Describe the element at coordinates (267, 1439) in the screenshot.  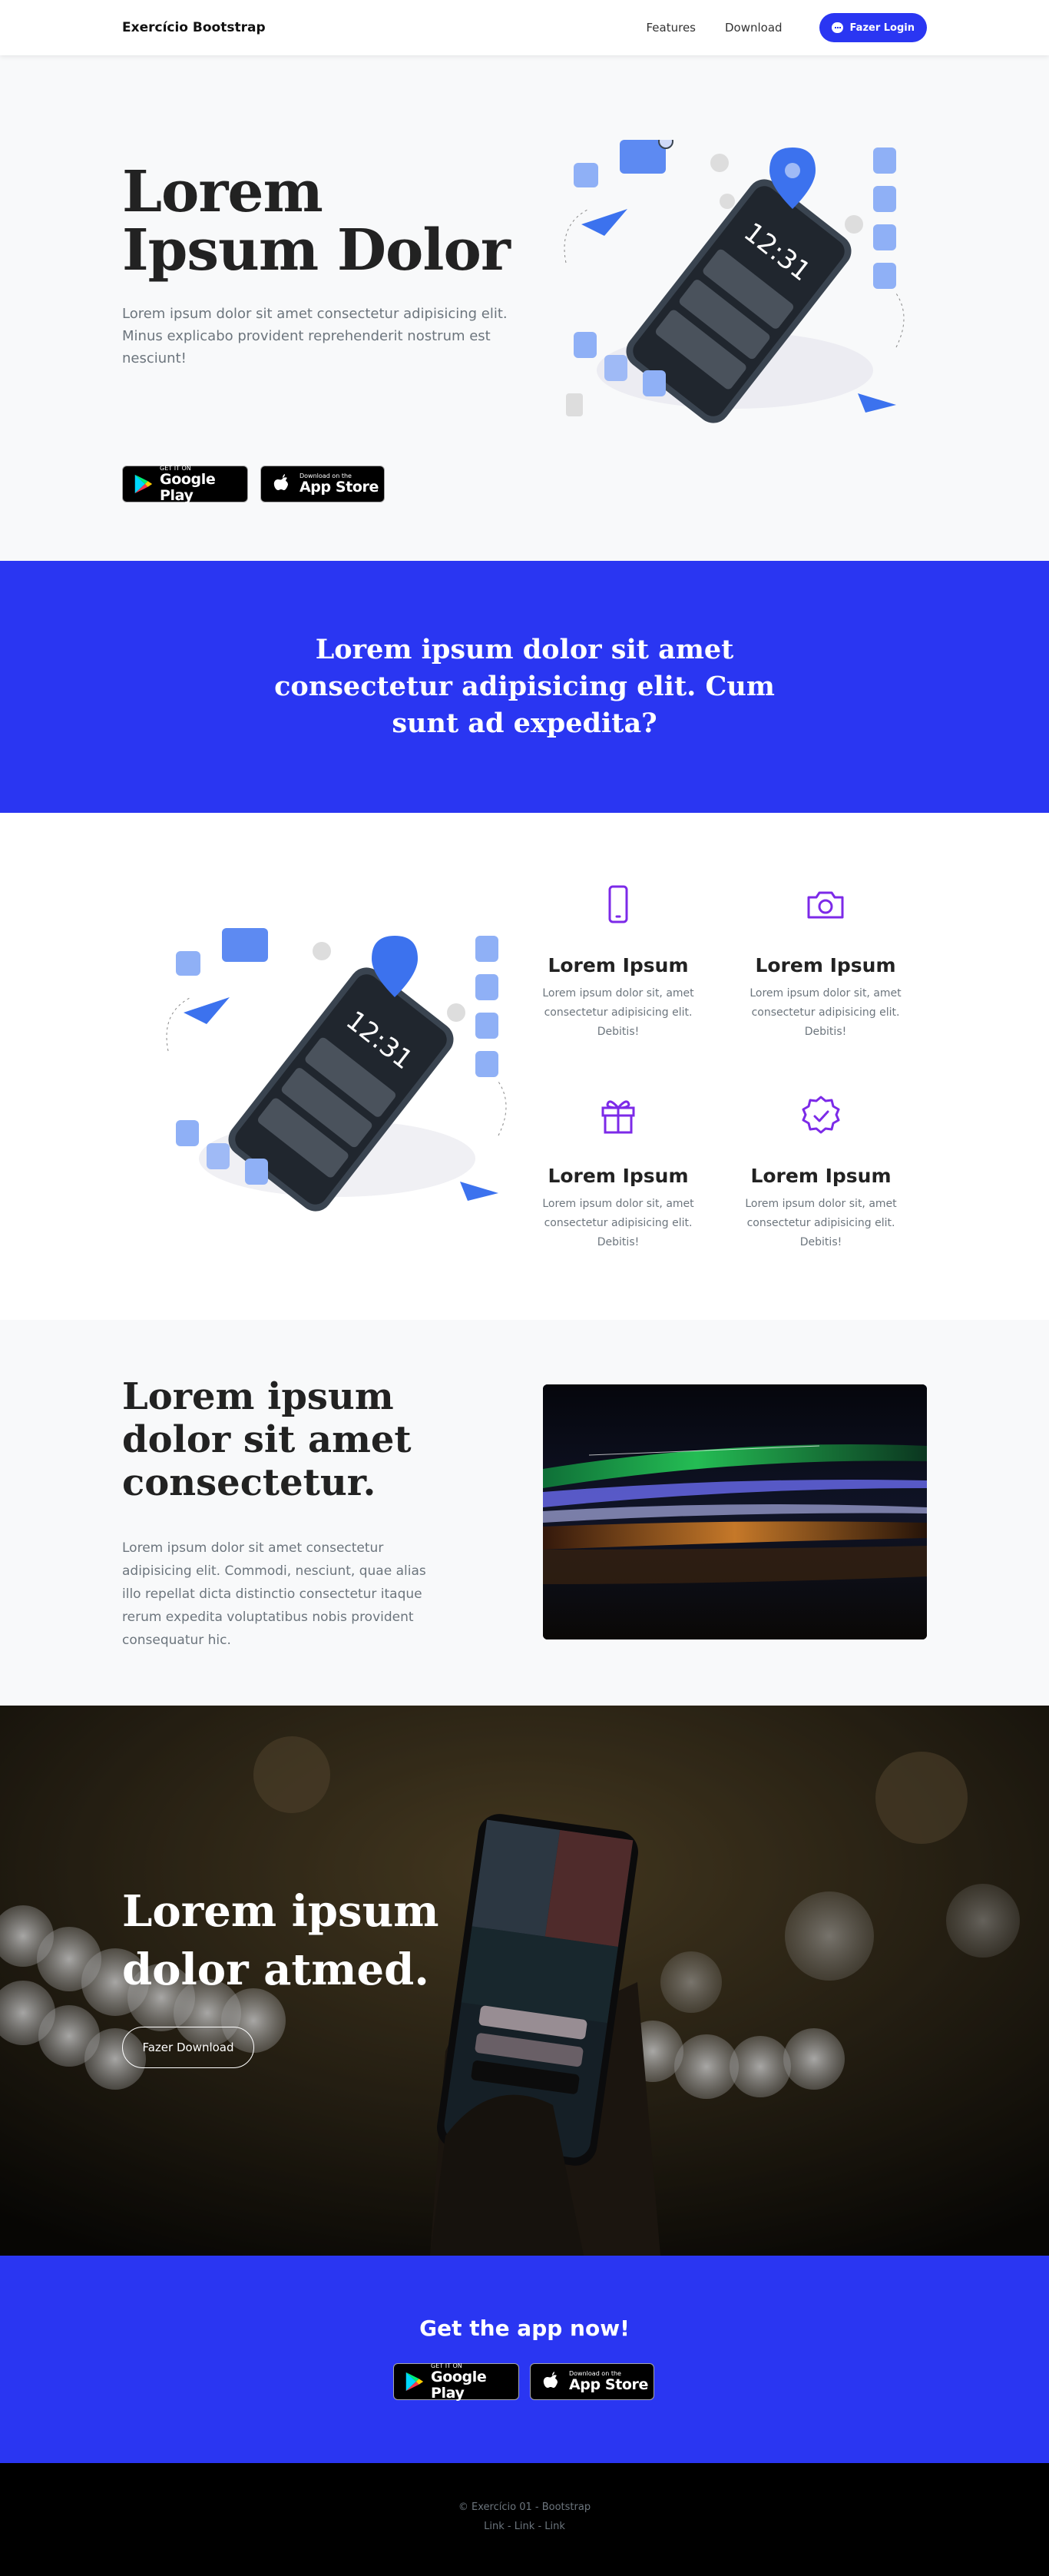
I see `content-title: Lorem ipsum dolor sit amet consectetur.` at that location.